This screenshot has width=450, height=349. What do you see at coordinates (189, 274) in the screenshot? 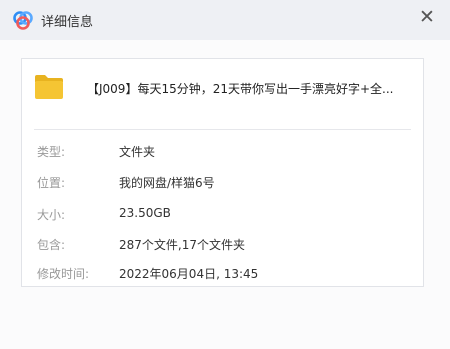
I see `modified-value: 2022年06月04日, 13:45` at bounding box center [189, 274].